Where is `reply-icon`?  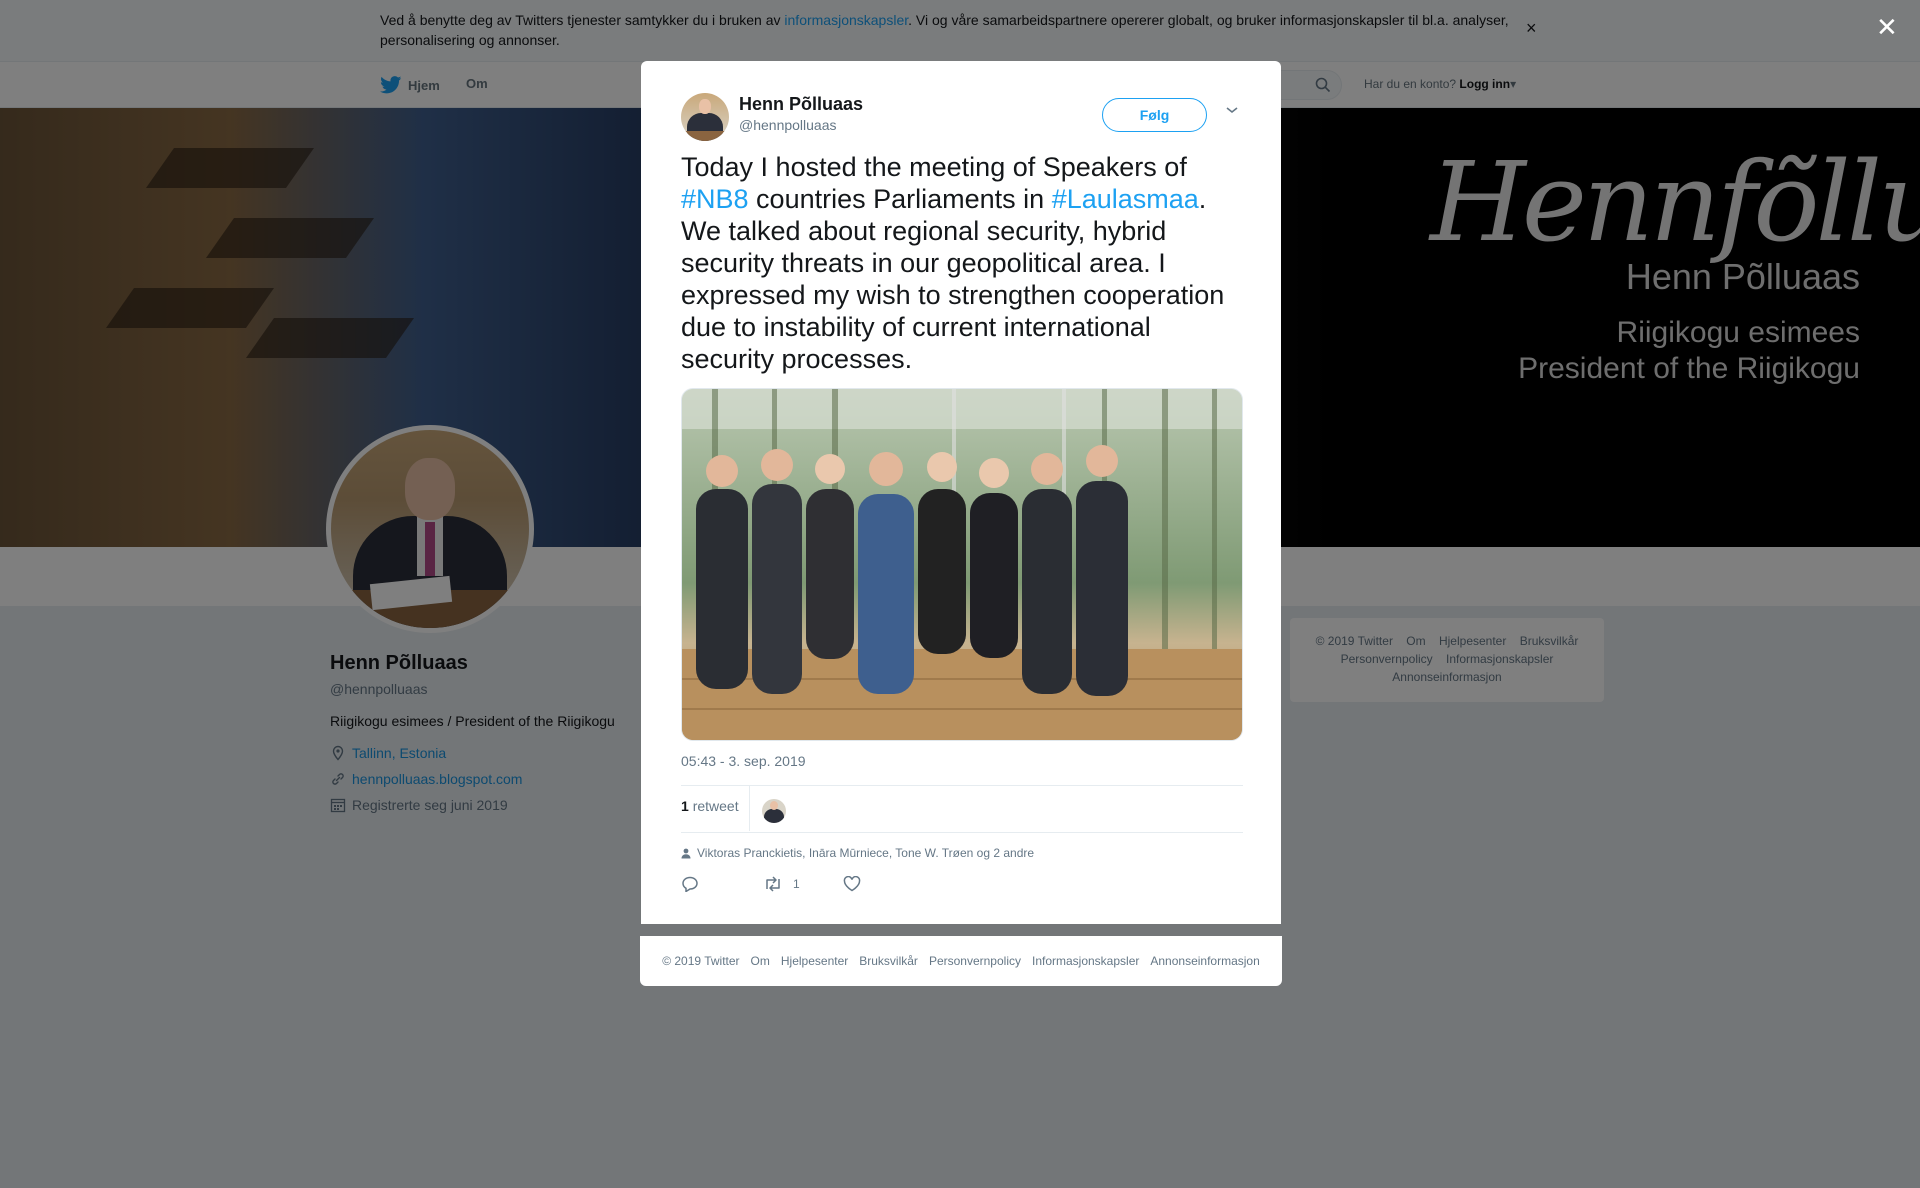 reply-icon is located at coordinates (690, 884).